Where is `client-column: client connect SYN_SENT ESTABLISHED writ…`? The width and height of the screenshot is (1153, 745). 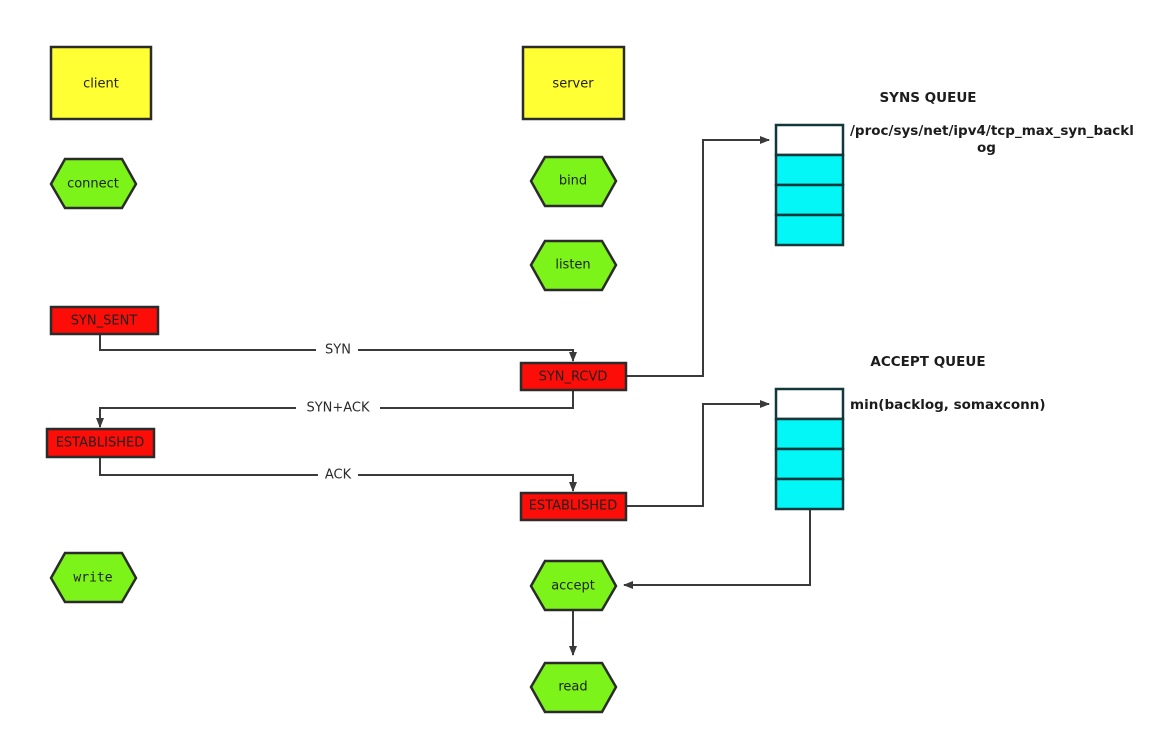
client-column: client connect SYN_SENT ESTABLISHED writ… is located at coordinates (102, 324).